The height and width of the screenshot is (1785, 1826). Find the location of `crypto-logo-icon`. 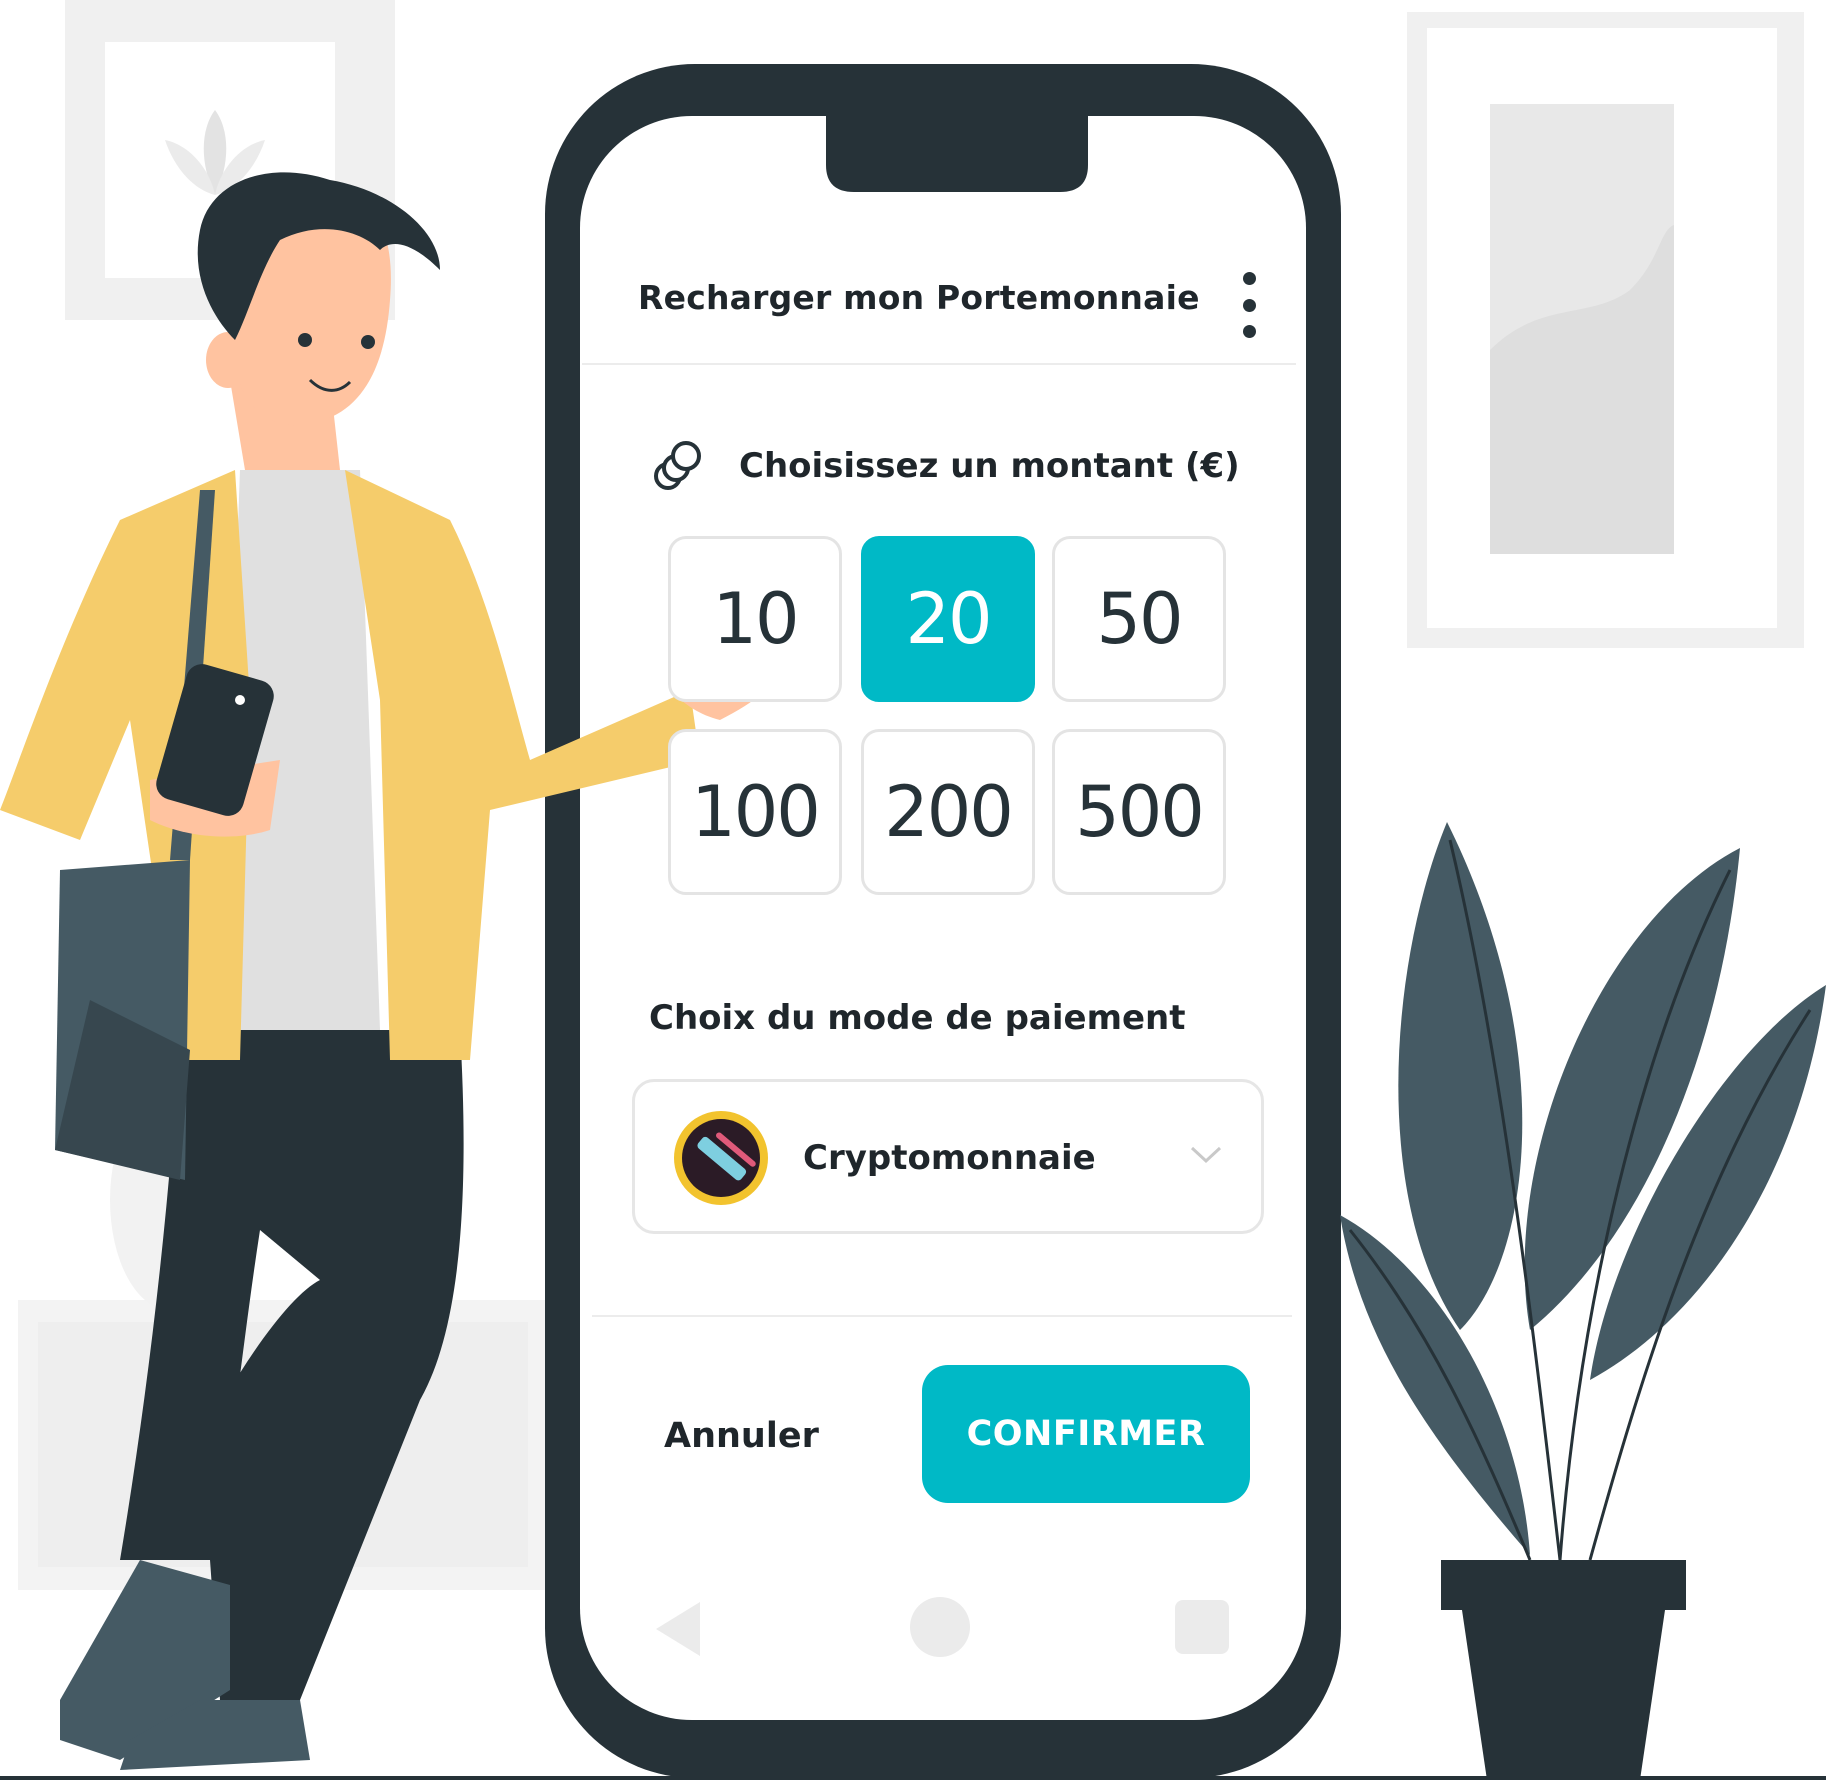

crypto-logo-icon is located at coordinates (721, 1158).